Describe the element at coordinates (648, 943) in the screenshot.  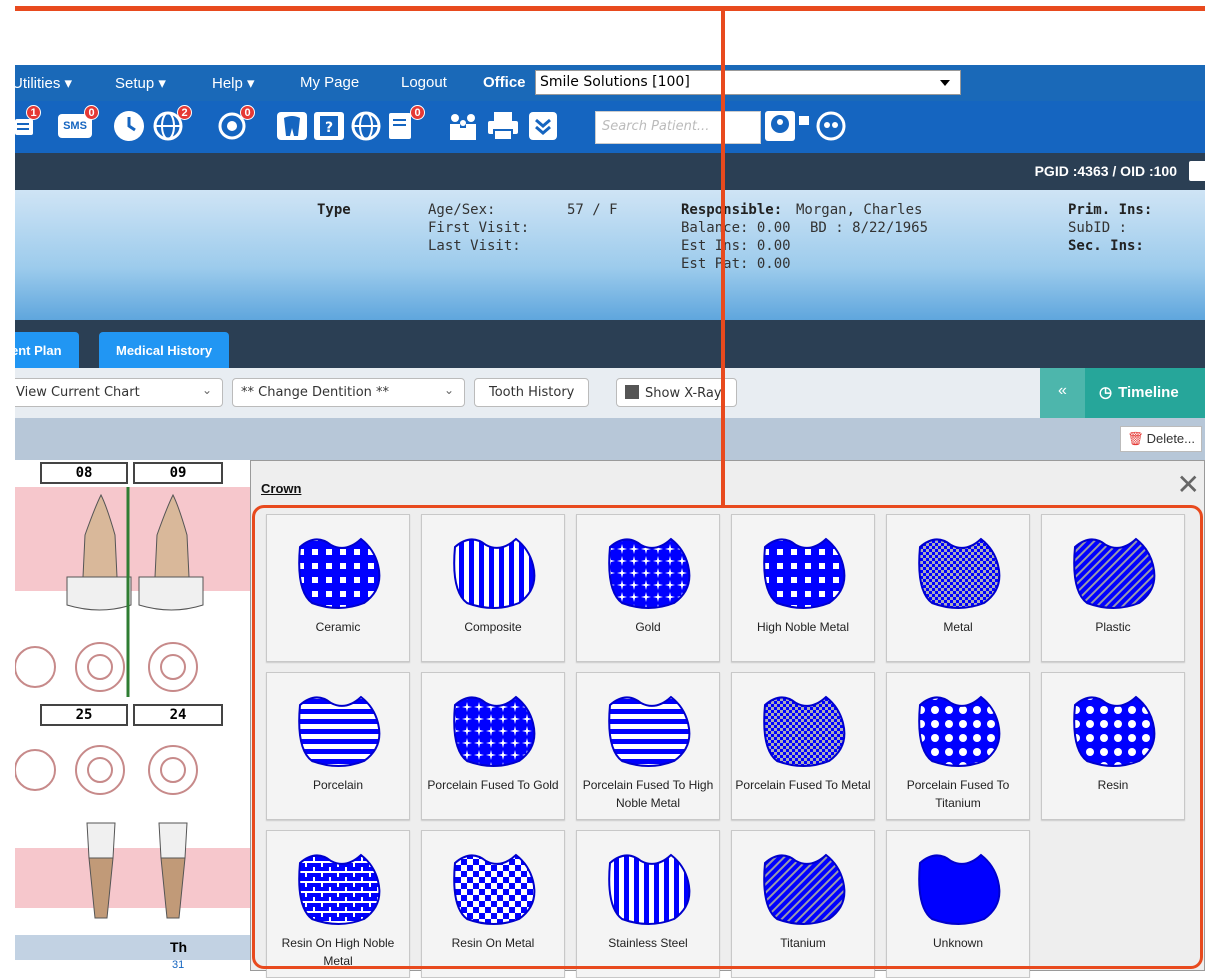
I see `crown-option-label: Stainless Steel` at that location.